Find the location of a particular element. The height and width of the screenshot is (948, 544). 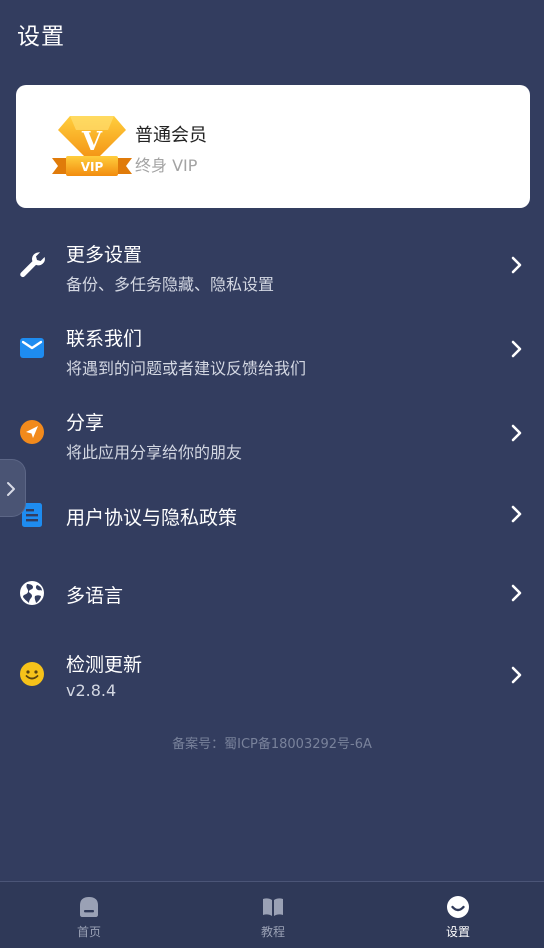

smiley-icon is located at coordinates (32, 674).